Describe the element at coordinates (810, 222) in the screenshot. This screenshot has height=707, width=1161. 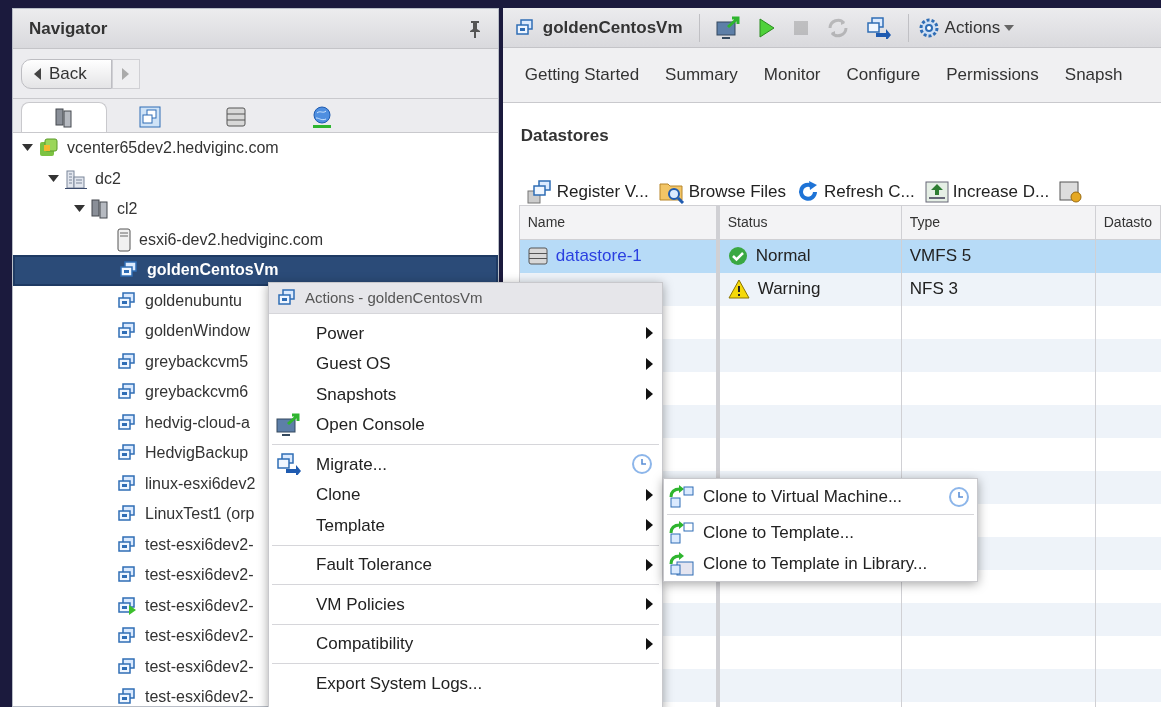
I see `column-header: Status` at that location.